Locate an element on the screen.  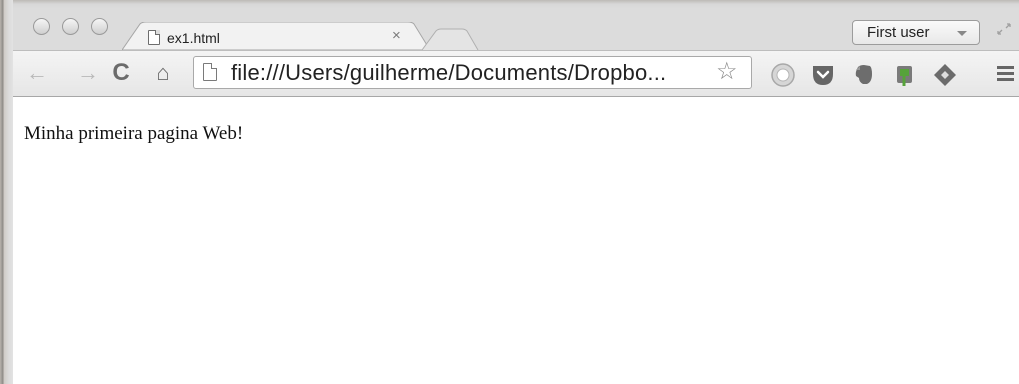
window-minimize-button is located at coordinates (70, 26).